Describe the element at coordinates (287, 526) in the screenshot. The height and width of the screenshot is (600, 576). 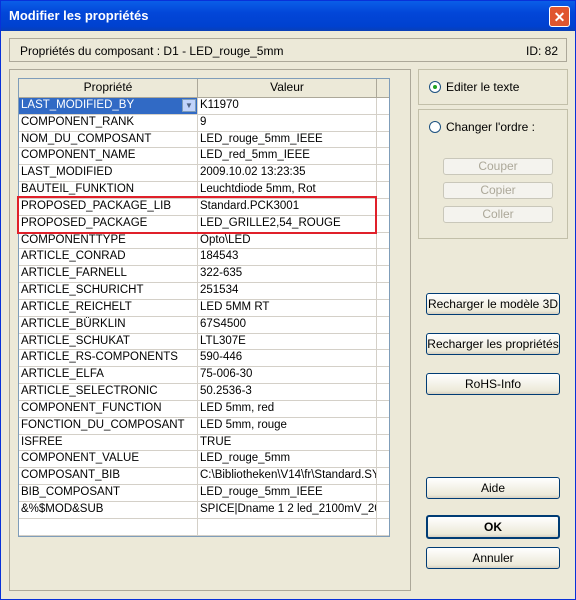
I see `property-value-cell` at that location.